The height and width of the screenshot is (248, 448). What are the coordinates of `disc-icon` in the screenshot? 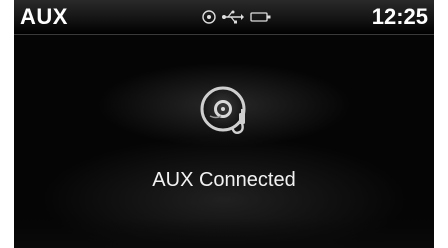 It's located at (209, 17).